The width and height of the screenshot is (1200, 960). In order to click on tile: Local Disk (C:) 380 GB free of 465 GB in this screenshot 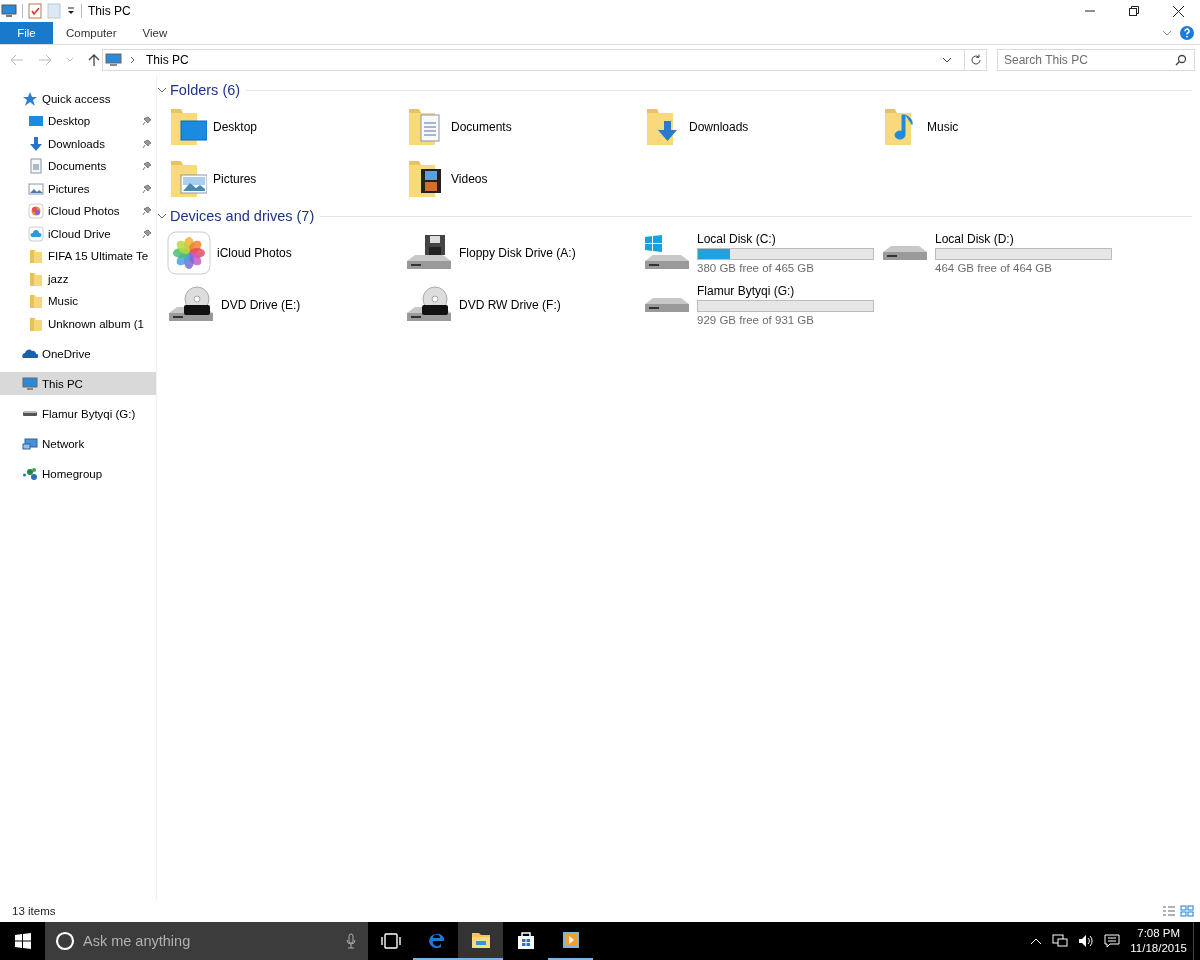, I will do `click(762, 253)`.